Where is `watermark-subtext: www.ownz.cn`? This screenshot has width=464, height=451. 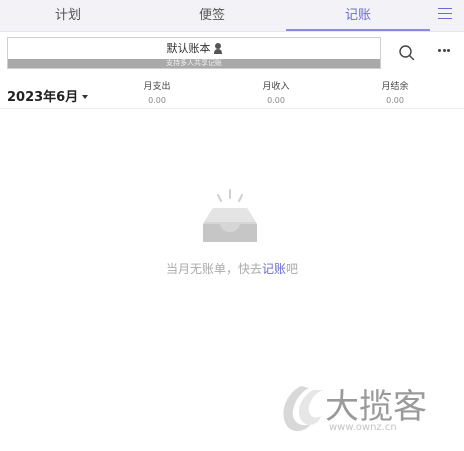
watermark-subtext: www.ownz.cn is located at coordinates (363, 427).